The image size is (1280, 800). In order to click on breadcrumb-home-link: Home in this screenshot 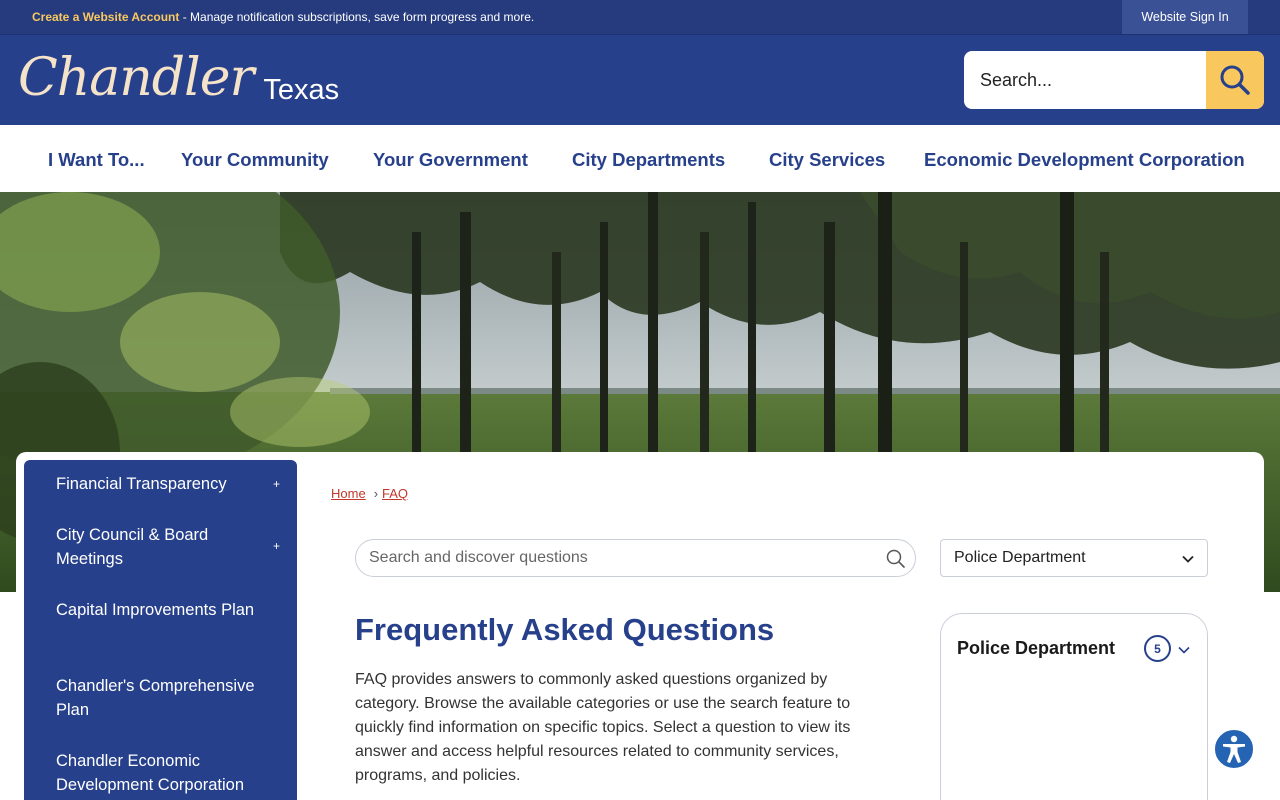, I will do `click(348, 493)`.